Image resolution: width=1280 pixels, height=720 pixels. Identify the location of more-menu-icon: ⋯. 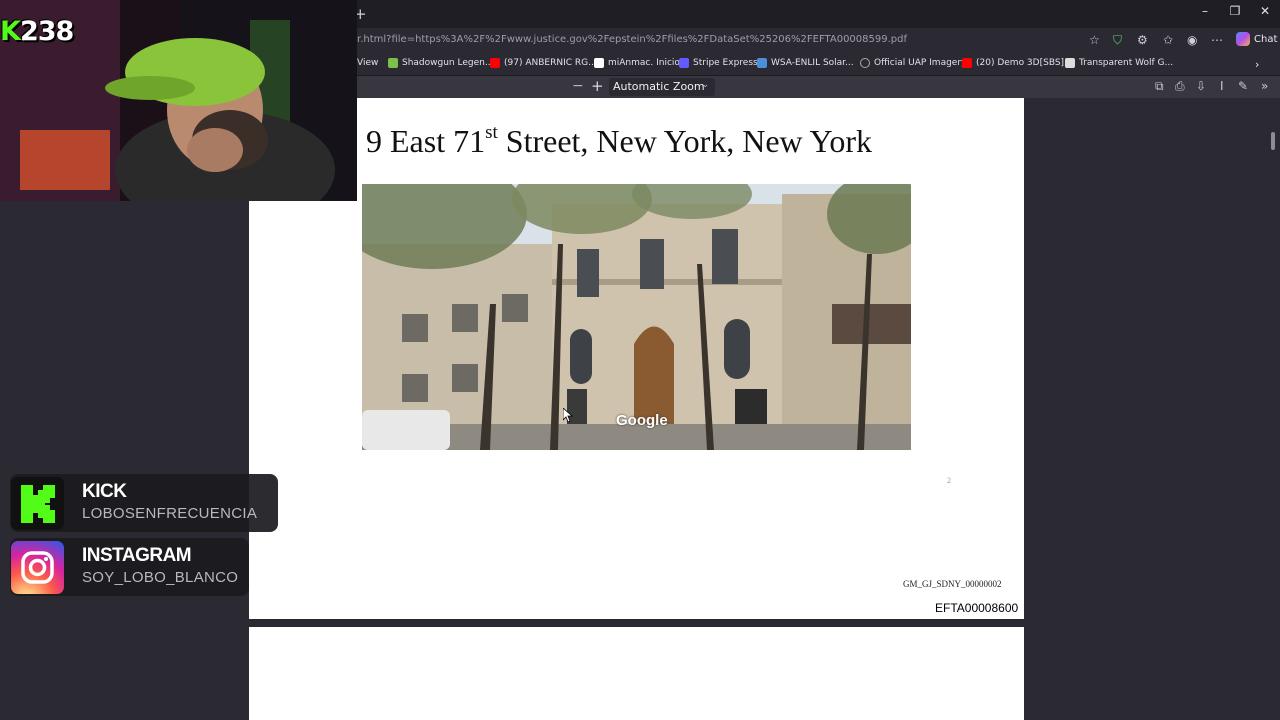
(1217, 40).